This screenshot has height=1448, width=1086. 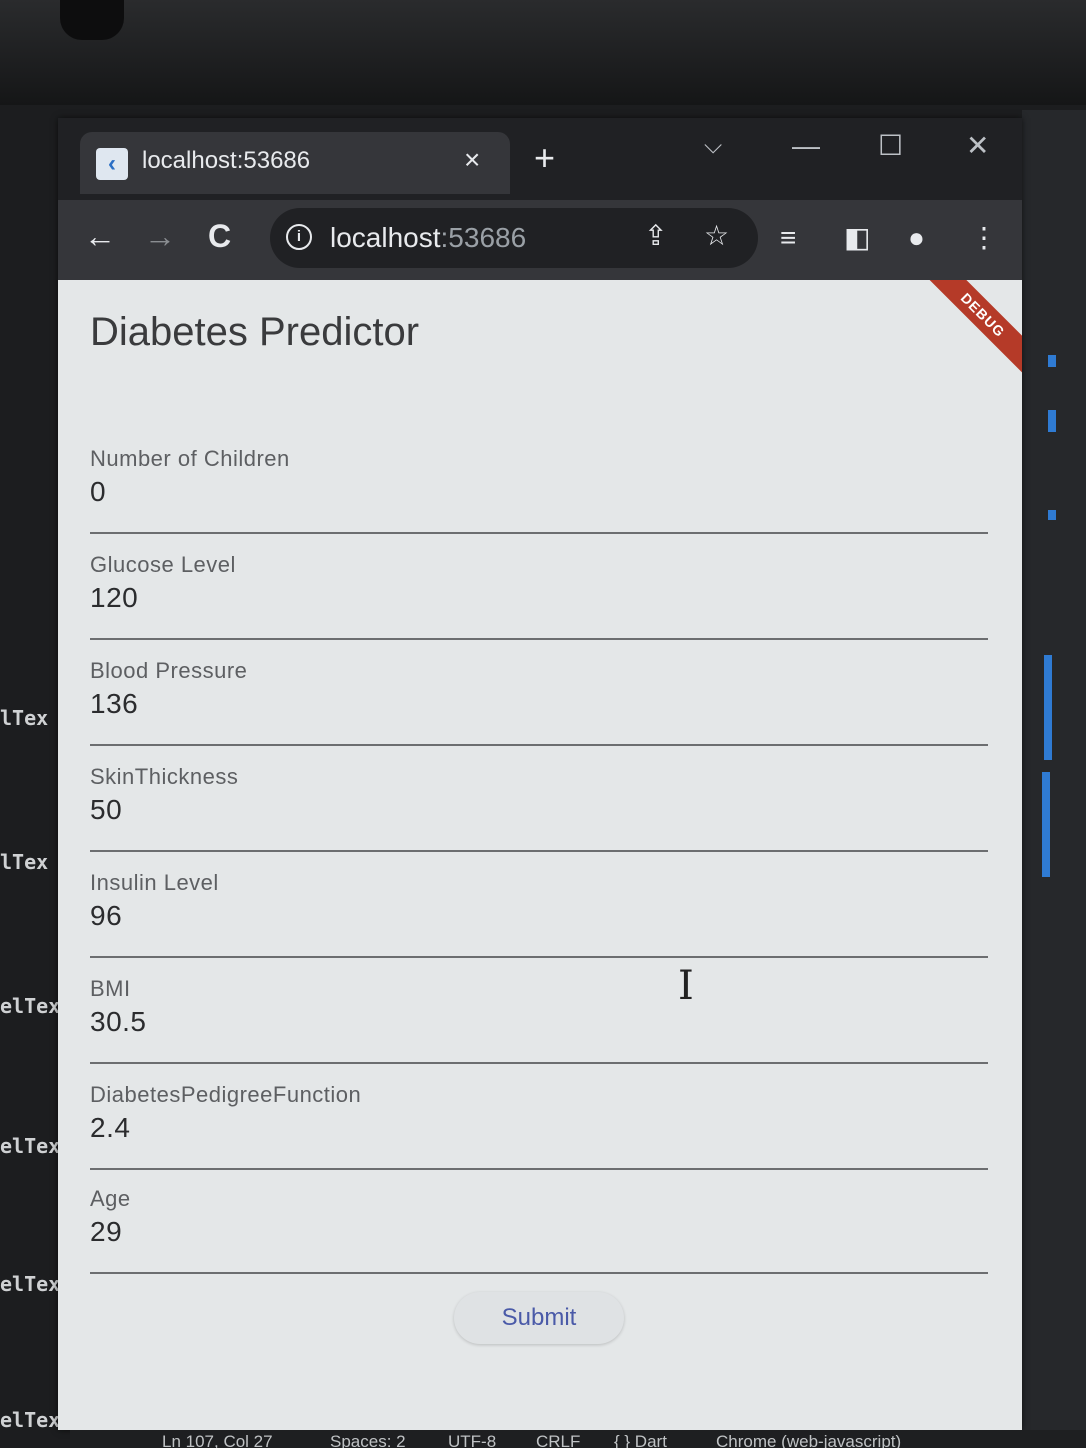 What do you see at coordinates (106, 1232) in the screenshot?
I see `field-value: 29` at bounding box center [106, 1232].